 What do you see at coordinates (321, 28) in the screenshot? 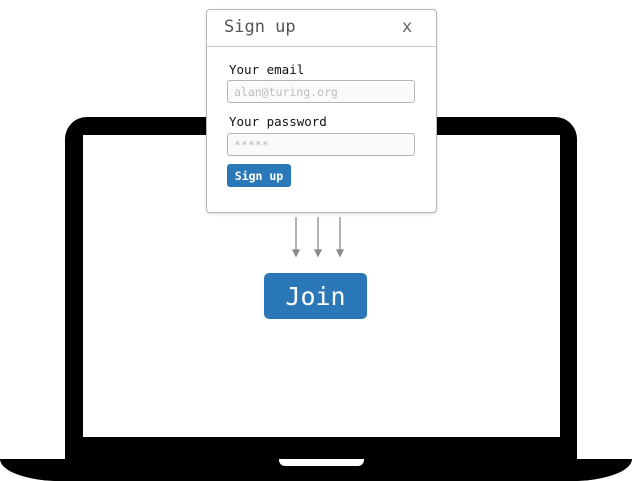
I see `modal-header: Sign up x` at bounding box center [321, 28].